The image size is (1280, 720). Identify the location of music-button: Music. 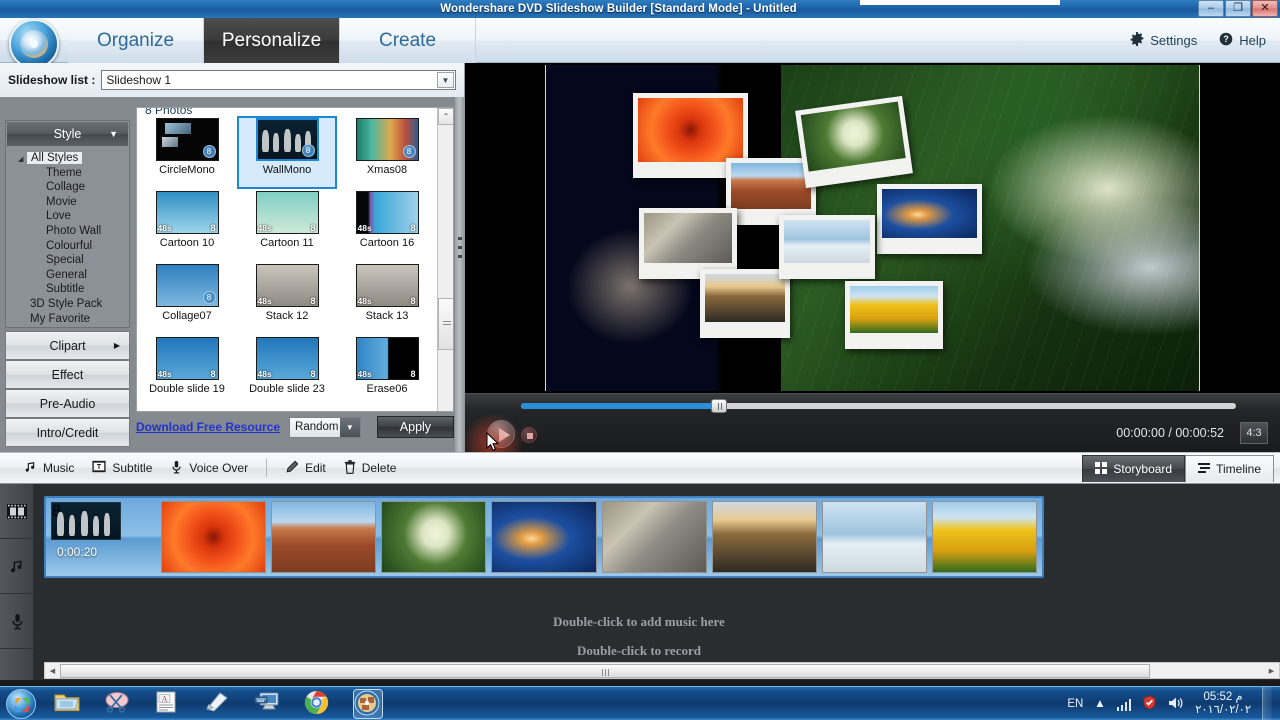
(49, 468).